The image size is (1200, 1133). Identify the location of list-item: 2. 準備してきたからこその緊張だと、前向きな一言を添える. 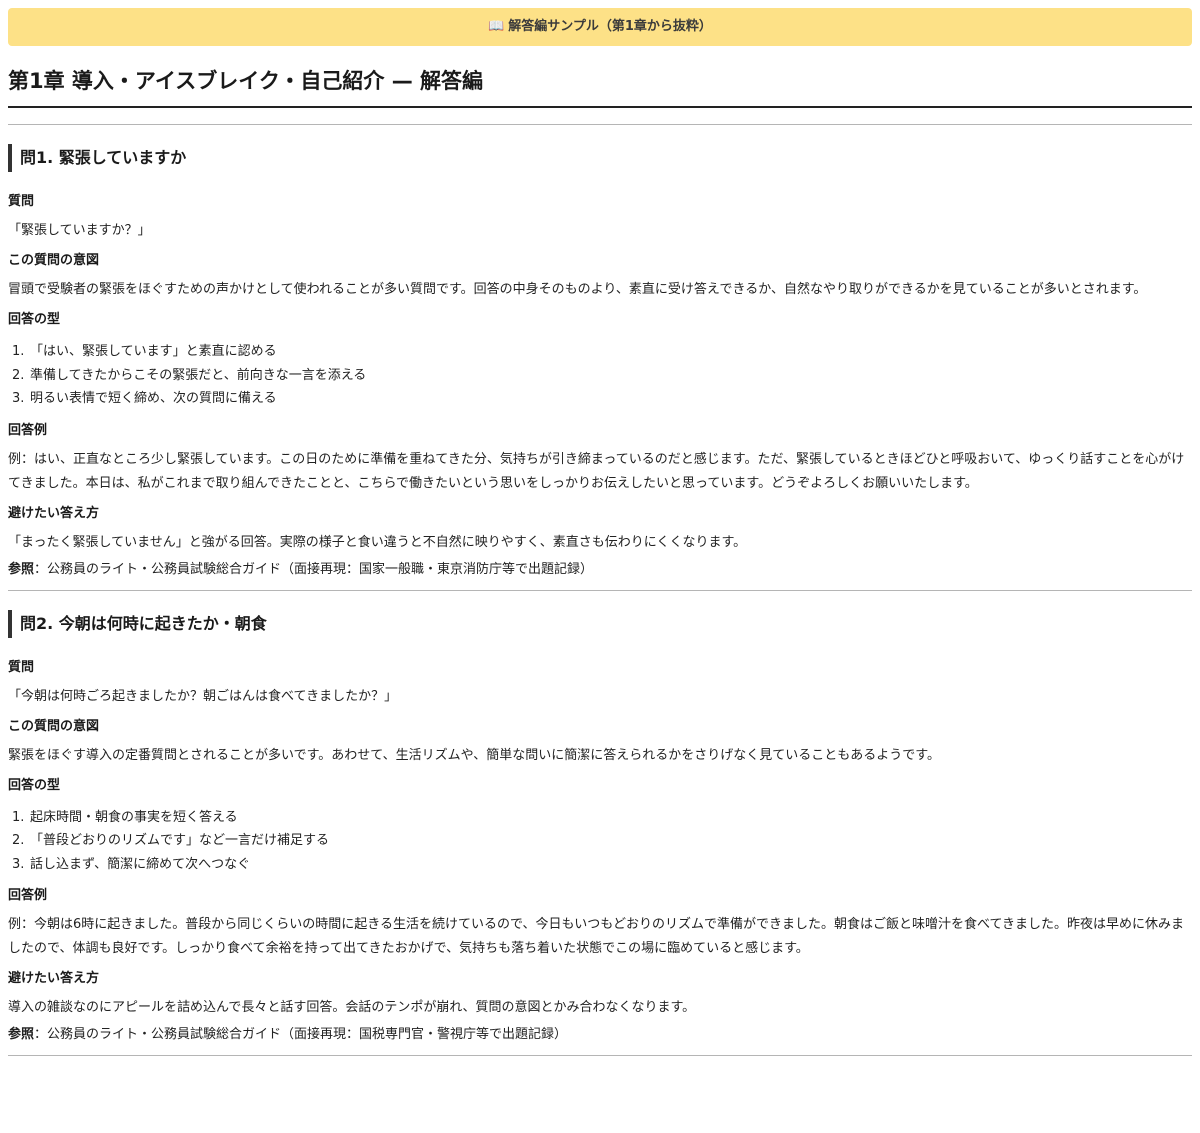
(189, 375).